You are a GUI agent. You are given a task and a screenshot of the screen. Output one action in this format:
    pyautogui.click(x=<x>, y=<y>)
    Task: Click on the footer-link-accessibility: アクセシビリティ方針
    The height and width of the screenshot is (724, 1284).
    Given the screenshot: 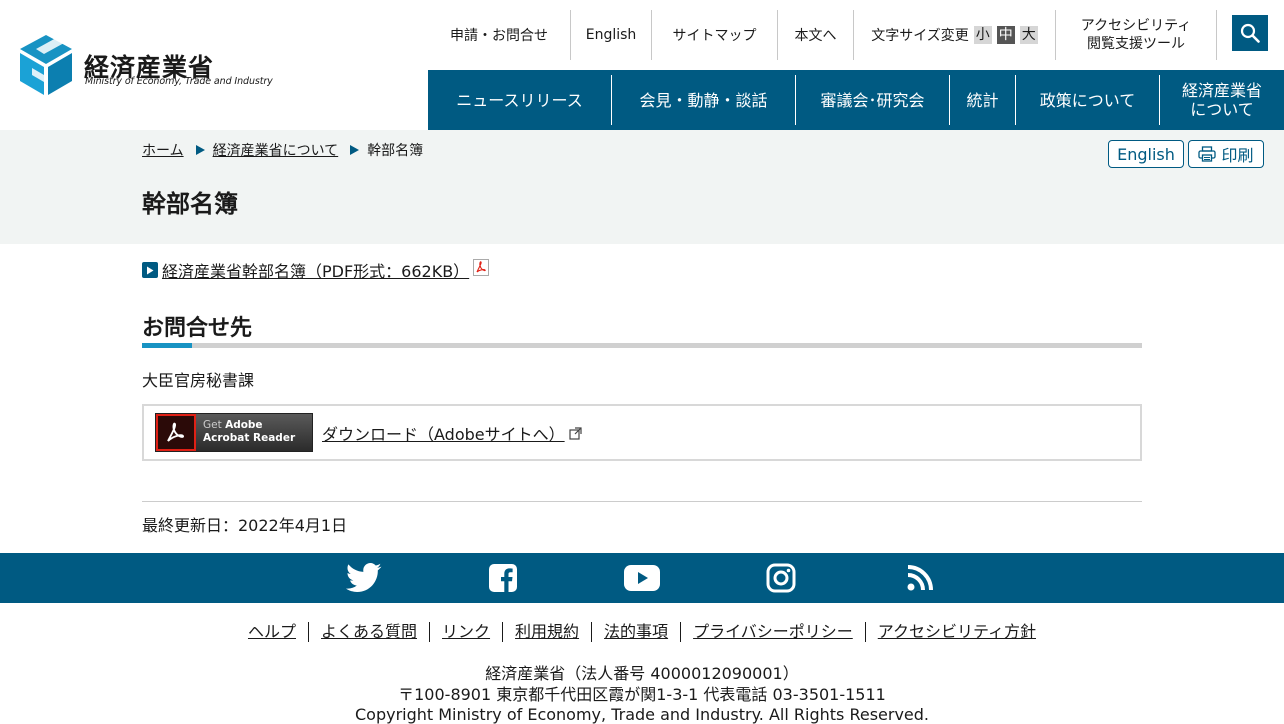 What is the action you would take?
    pyautogui.click(x=956, y=632)
    